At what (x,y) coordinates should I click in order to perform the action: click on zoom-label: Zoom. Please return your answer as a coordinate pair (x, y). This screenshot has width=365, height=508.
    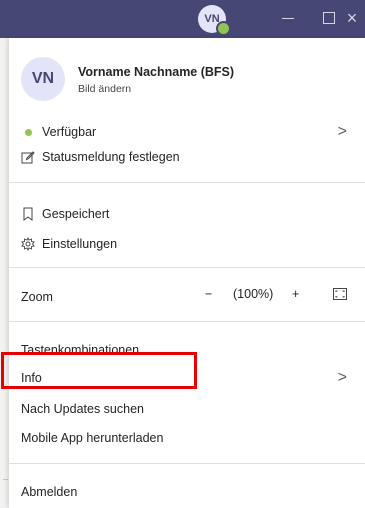
    Looking at the image, I should click on (37, 297).